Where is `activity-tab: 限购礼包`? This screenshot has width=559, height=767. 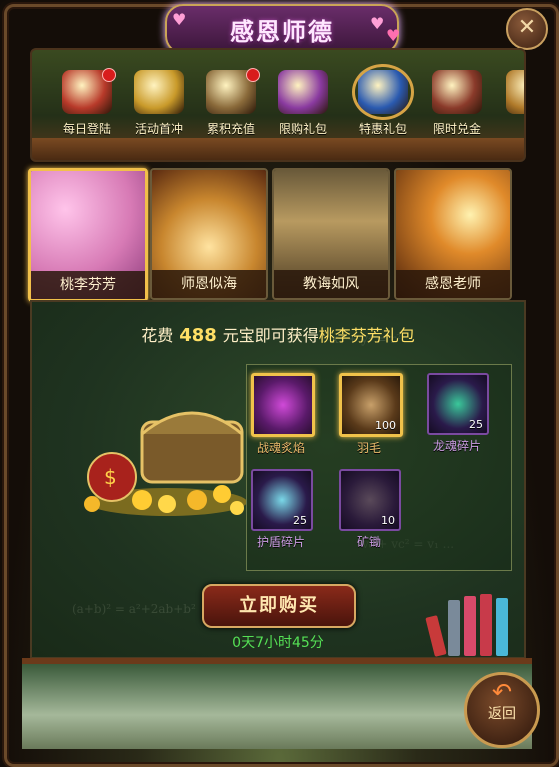 activity-tab: 限购礼包 is located at coordinates (303, 103).